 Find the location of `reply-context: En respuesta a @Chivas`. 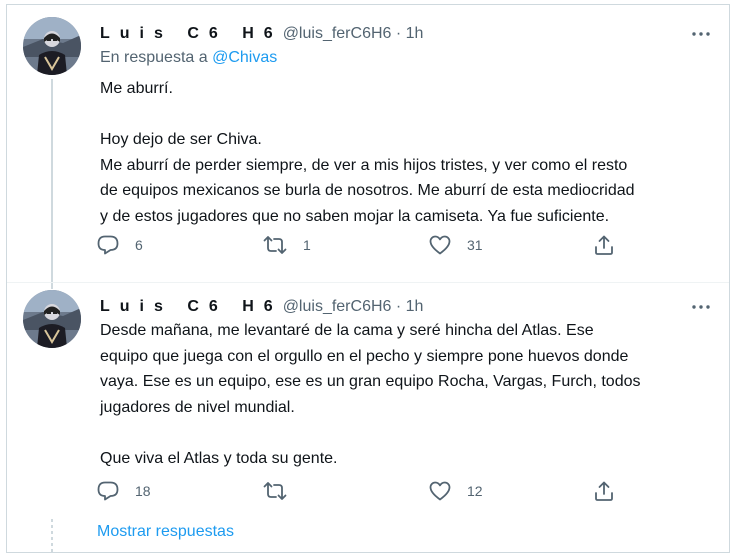

reply-context: En respuesta a @Chivas is located at coordinates (188, 58).